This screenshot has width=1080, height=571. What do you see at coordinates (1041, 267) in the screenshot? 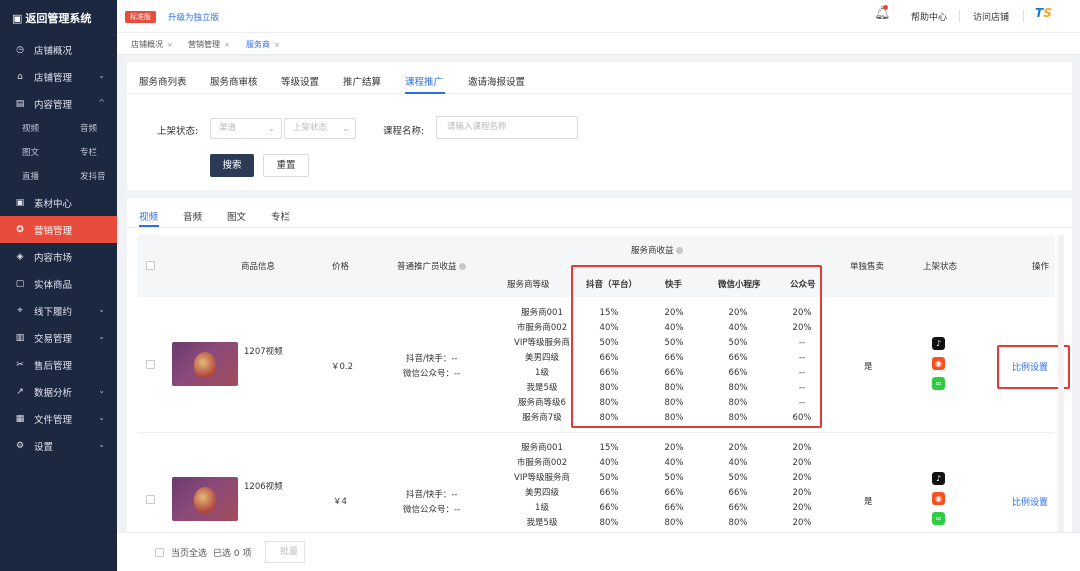
I see `col-actions: 操作` at bounding box center [1041, 267].